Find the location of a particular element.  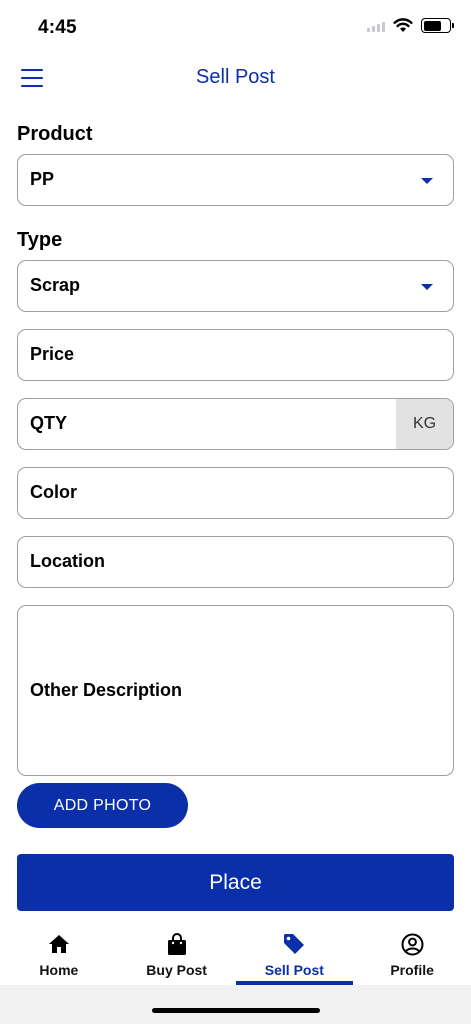

shopping-bag-icon is located at coordinates (176, 943).